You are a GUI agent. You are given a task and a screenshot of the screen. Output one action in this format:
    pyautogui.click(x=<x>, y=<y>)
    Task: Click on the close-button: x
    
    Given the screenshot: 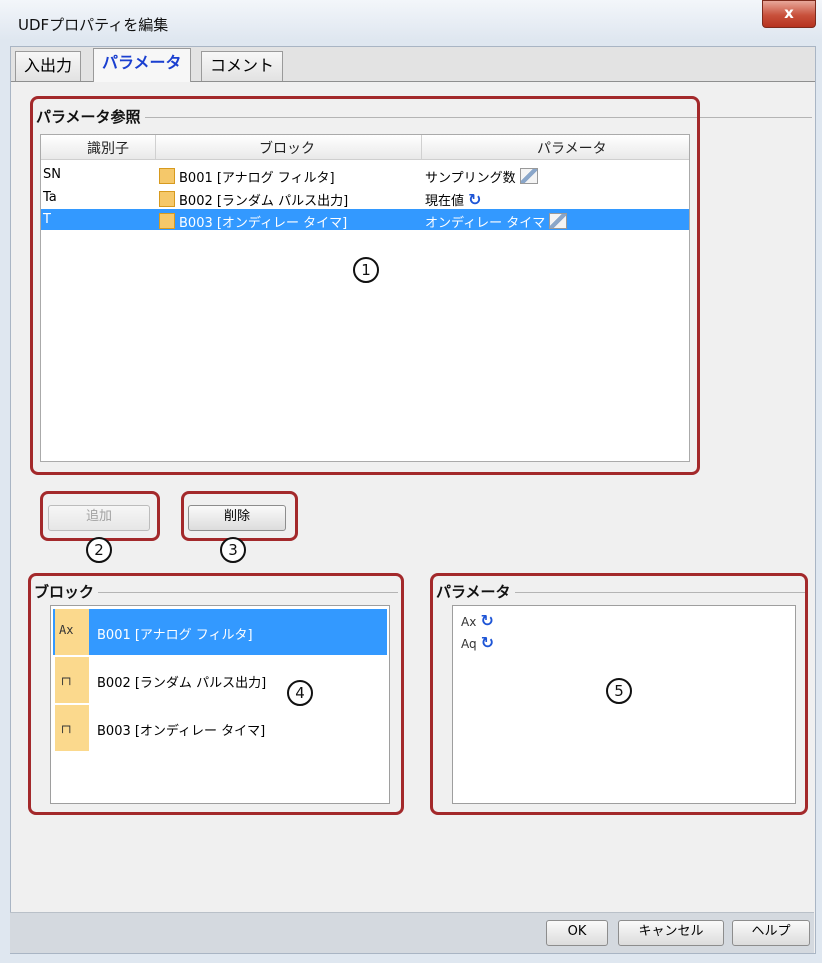 What is the action you would take?
    pyautogui.click(x=789, y=14)
    